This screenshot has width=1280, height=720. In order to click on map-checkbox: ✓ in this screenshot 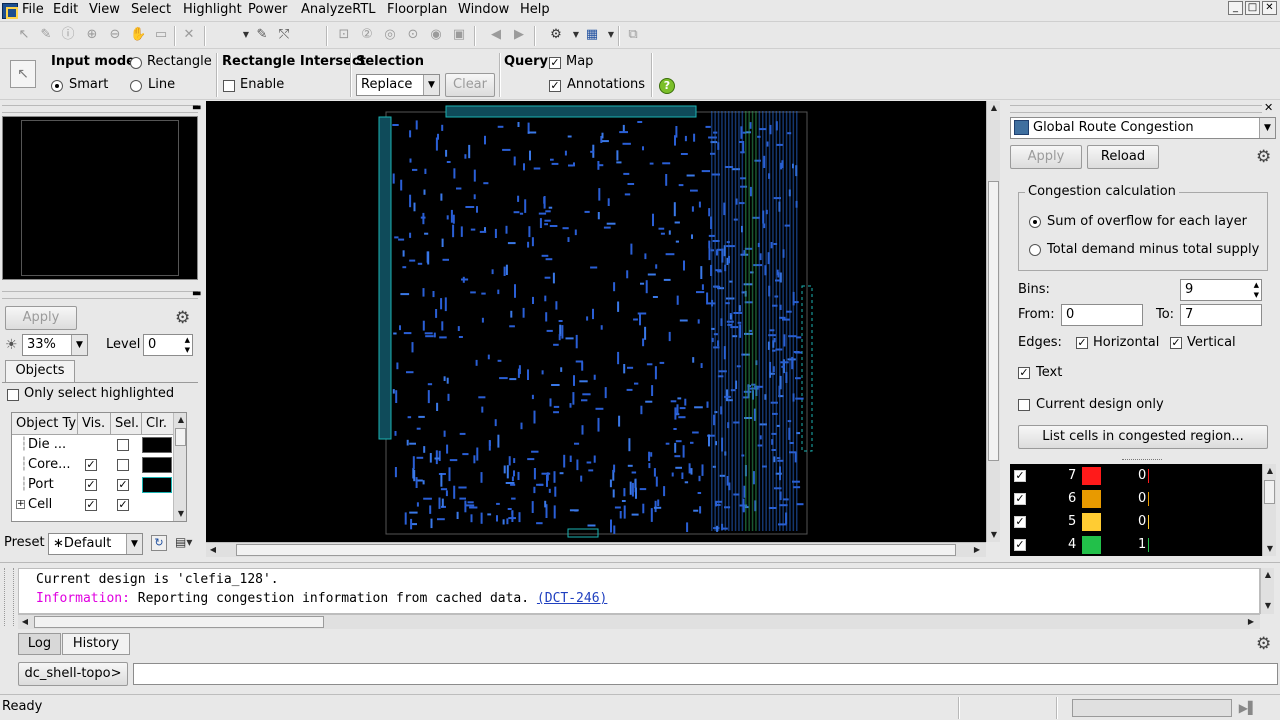, I will do `click(555, 63)`.